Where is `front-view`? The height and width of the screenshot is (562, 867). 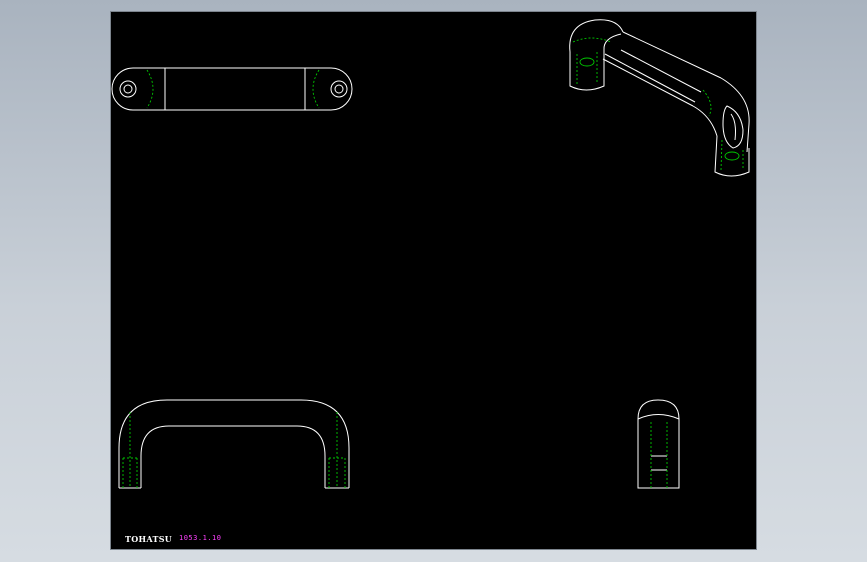 front-view is located at coordinates (234, 444).